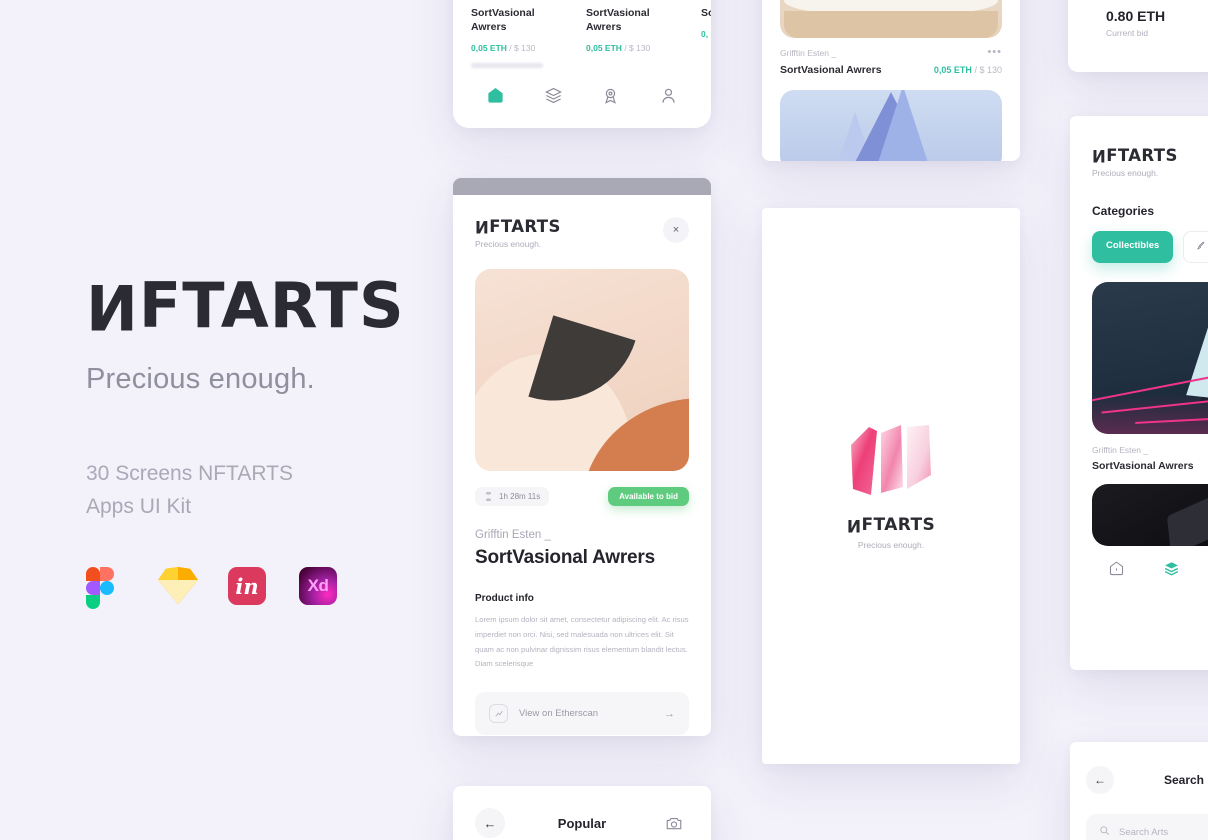 The image size is (1208, 840). I want to click on view-on-etherscan-label: View on Etherscan, so click(559, 714).